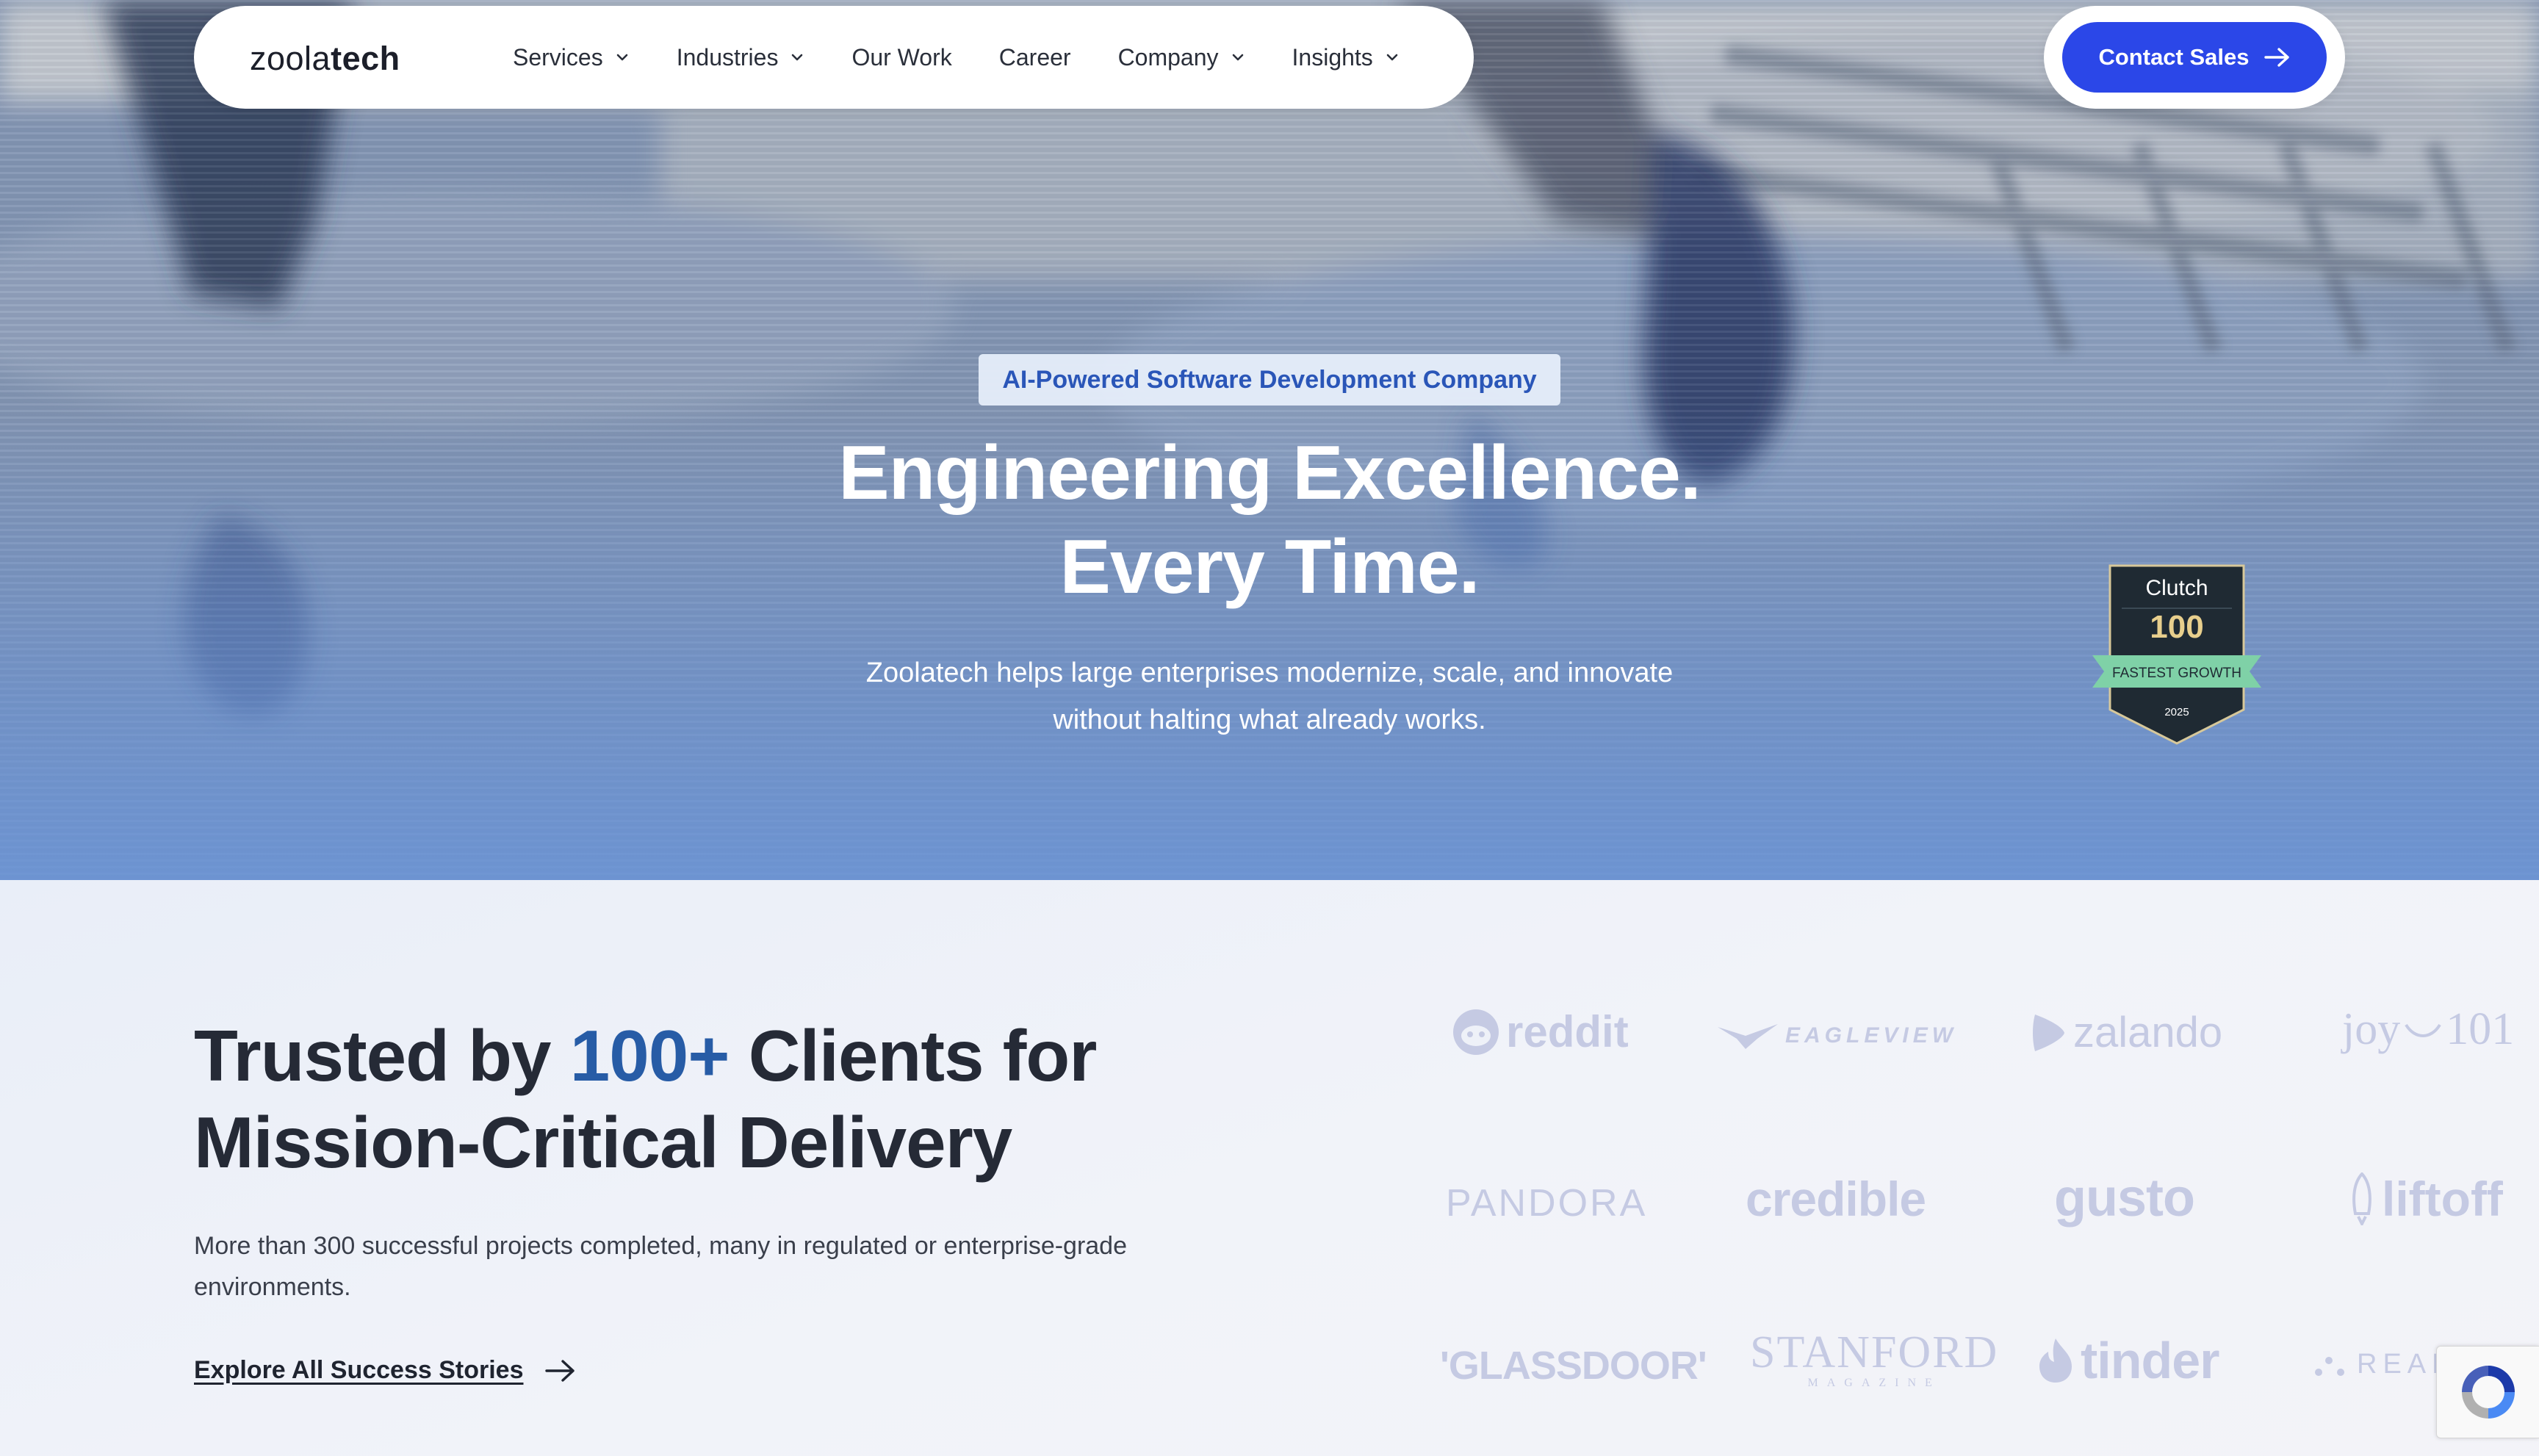  What do you see at coordinates (2361, 1198) in the screenshot?
I see `rocket-icon` at bounding box center [2361, 1198].